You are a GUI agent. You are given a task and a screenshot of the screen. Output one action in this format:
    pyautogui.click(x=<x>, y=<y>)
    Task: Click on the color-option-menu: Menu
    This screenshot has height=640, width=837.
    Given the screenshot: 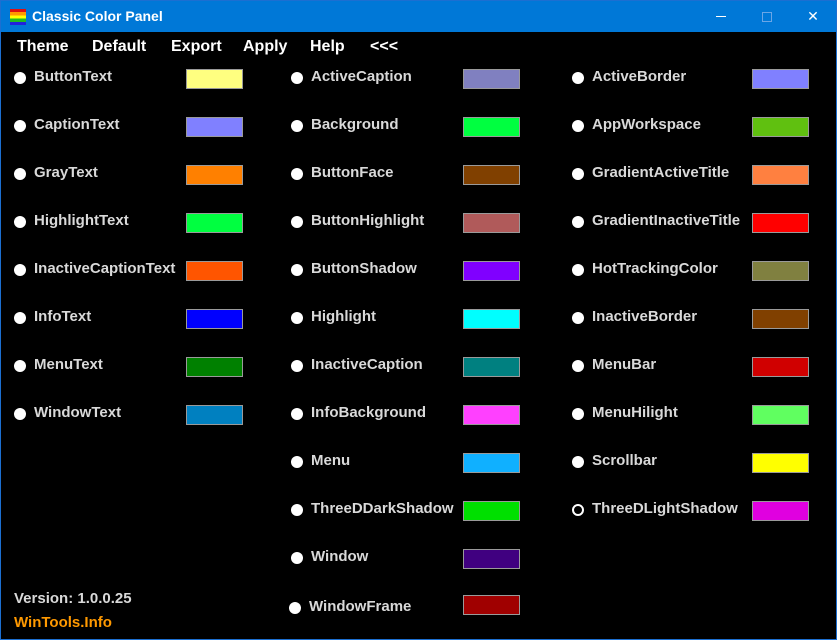 What is the action you would take?
    pyautogui.click(x=406, y=463)
    